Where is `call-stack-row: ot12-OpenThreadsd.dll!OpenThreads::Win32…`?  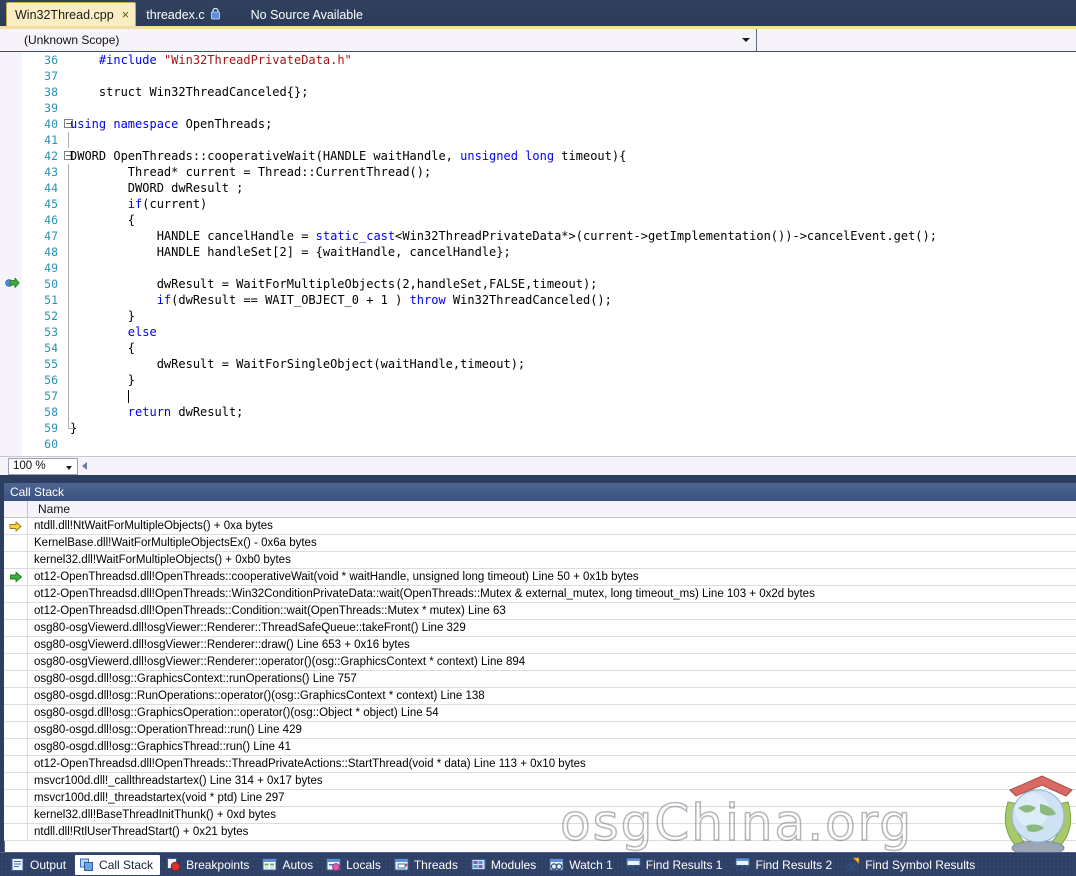
call-stack-row: ot12-OpenThreadsd.dll!OpenThreads::Win32… is located at coordinates (540, 594).